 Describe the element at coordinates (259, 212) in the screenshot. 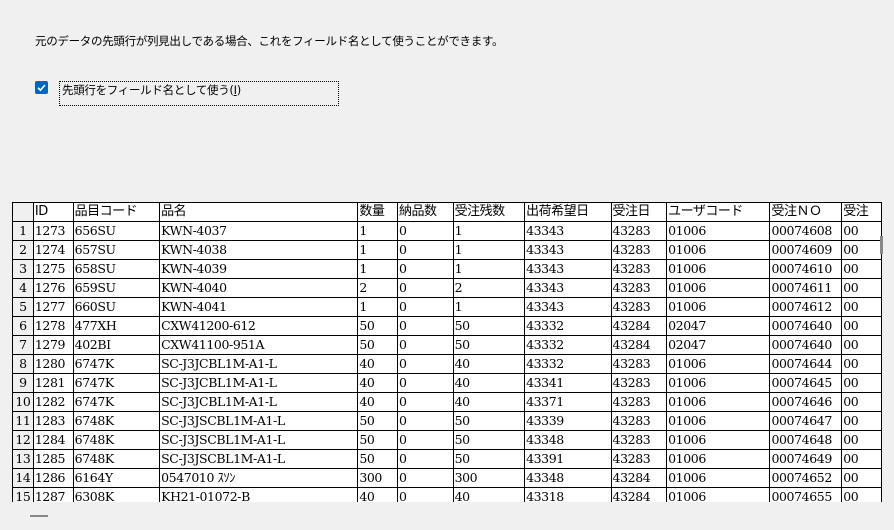

I see `column-header: 品名` at that location.